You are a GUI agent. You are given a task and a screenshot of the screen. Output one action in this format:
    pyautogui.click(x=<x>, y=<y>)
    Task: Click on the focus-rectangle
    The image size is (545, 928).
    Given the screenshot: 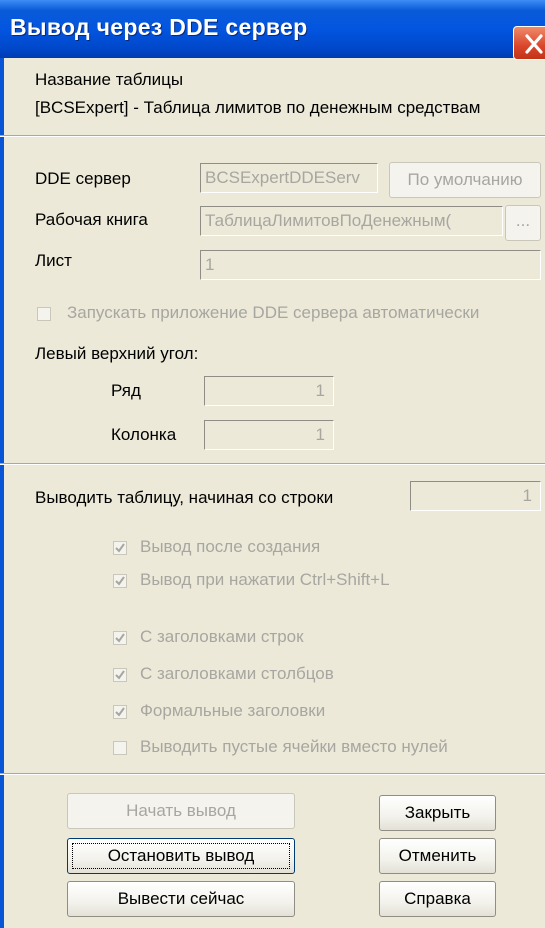 What is the action you would take?
    pyautogui.click(x=181, y=856)
    